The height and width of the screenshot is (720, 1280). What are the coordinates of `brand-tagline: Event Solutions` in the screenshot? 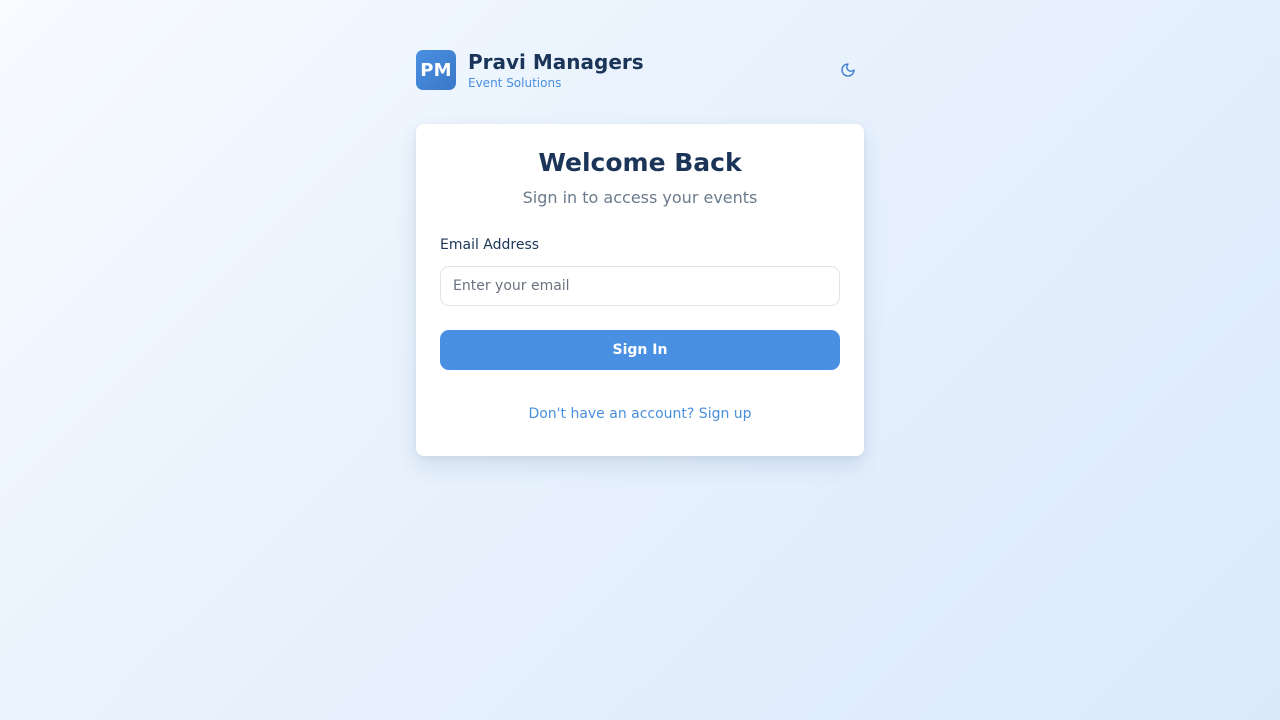 It's located at (515, 82).